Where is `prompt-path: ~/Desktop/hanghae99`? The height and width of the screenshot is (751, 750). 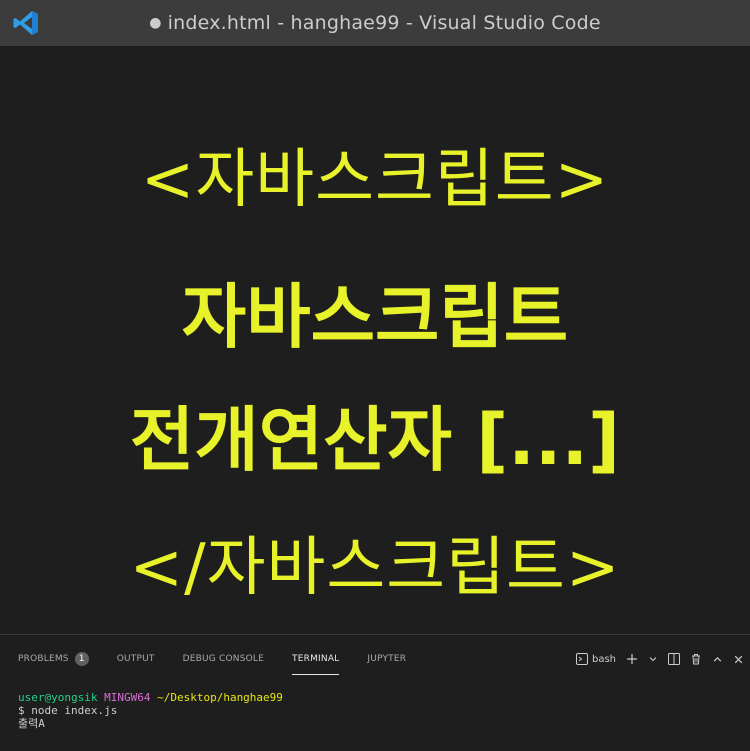
prompt-path: ~/Desktop/hanghae99 is located at coordinates (220, 697).